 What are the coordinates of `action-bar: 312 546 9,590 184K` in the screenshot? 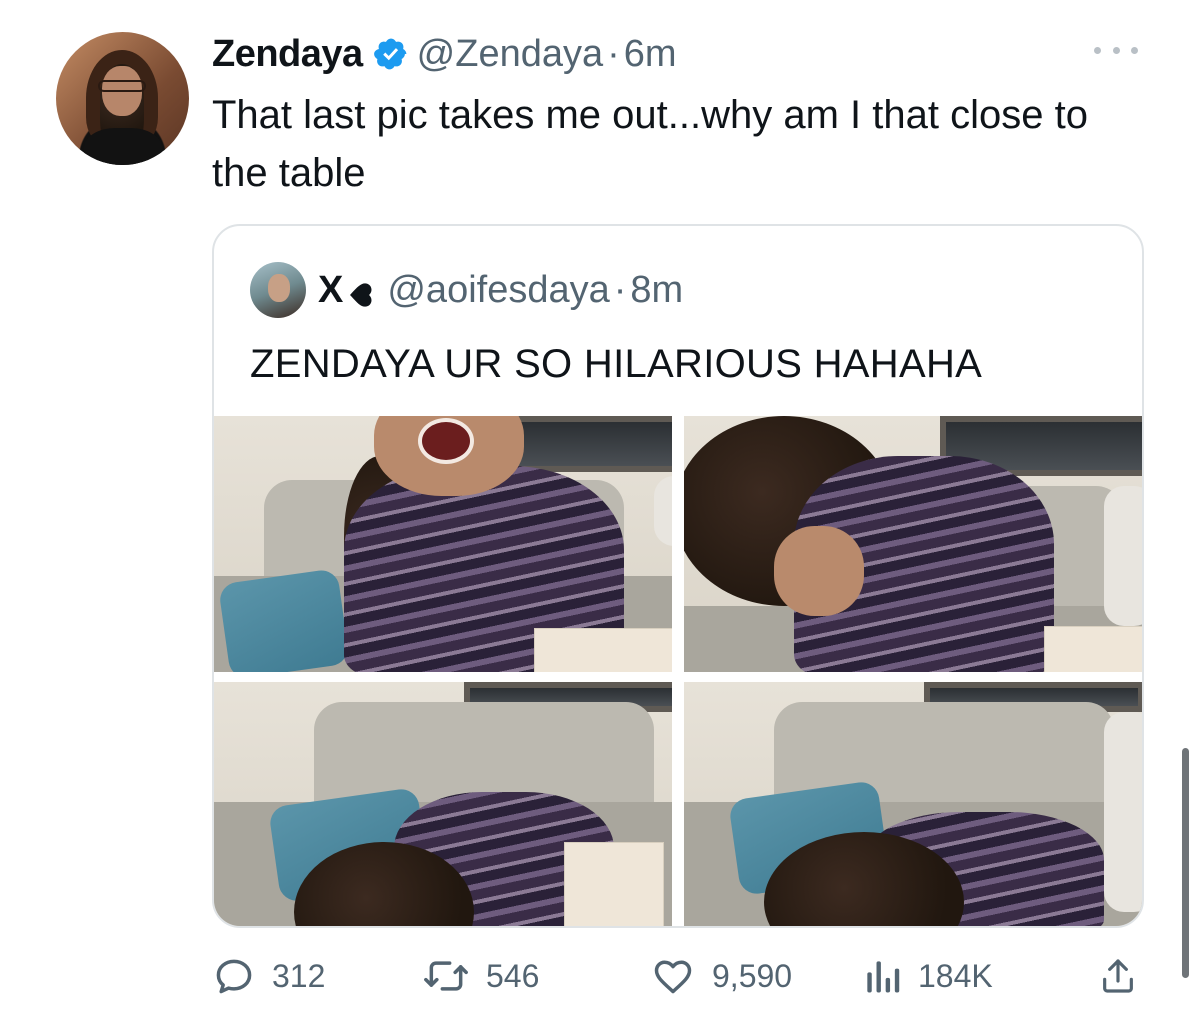 It's located at (678, 976).